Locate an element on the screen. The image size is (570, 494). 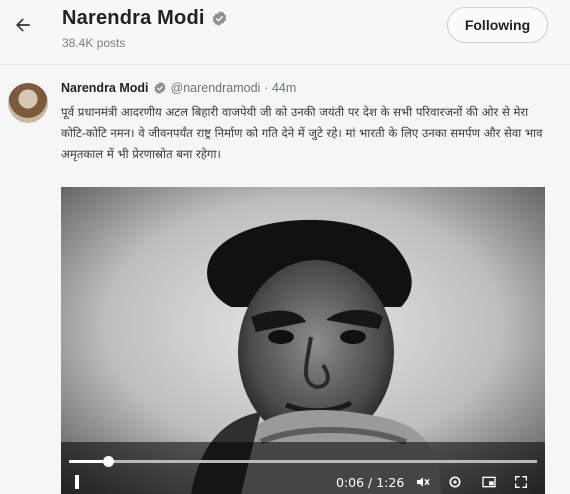
profile-name-row: Narendra Modi is located at coordinates (145, 18).